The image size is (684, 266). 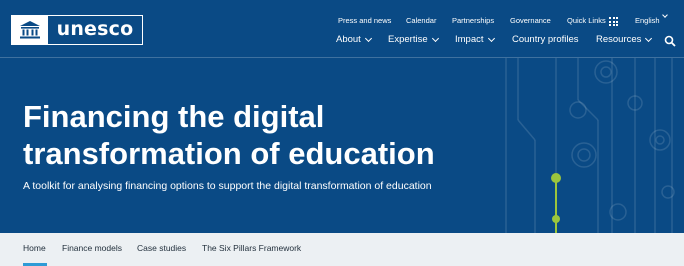 I want to click on nav-impact: Impact, so click(x=475, y=39).